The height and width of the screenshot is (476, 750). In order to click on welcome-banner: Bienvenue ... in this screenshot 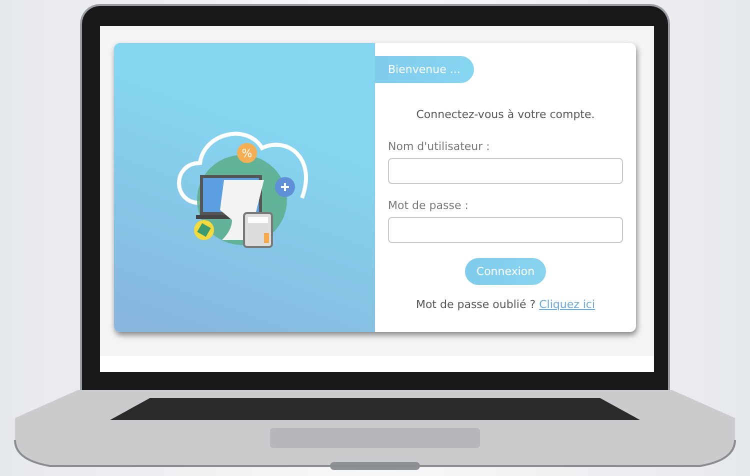, I will do `click(424, 69)`.